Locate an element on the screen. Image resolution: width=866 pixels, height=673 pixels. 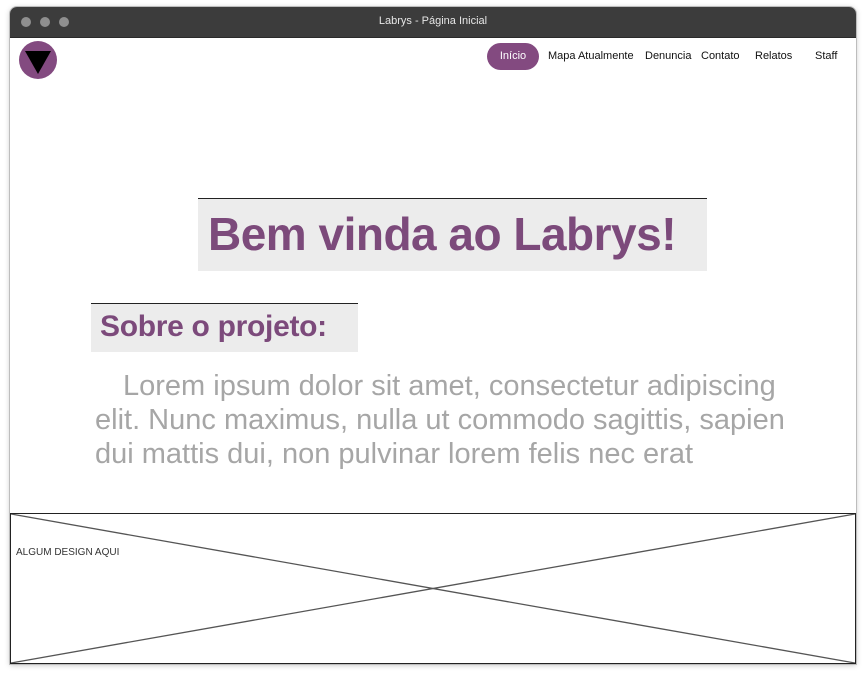
hero-banner: Bem vinda ao Labrys! is located at coordinates (452, 234).